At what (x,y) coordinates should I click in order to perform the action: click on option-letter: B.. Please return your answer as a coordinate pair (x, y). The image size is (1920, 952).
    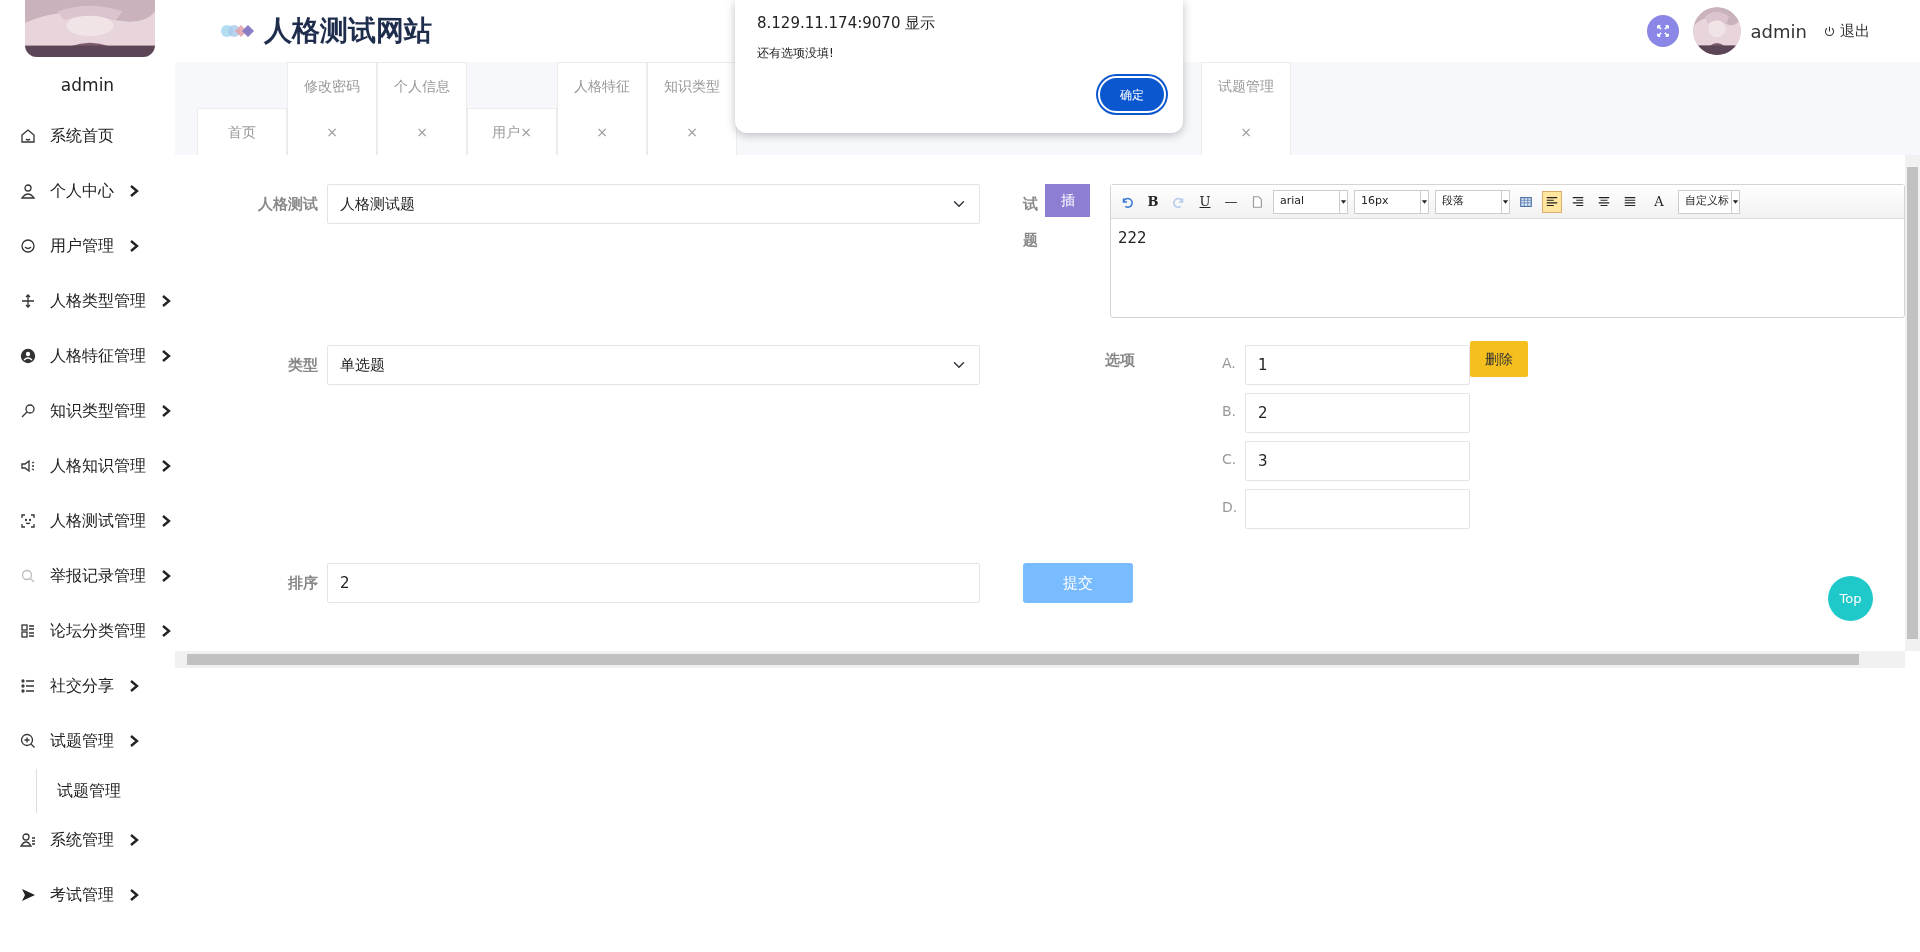
    Looking at the image, I should click on (1230, 411).